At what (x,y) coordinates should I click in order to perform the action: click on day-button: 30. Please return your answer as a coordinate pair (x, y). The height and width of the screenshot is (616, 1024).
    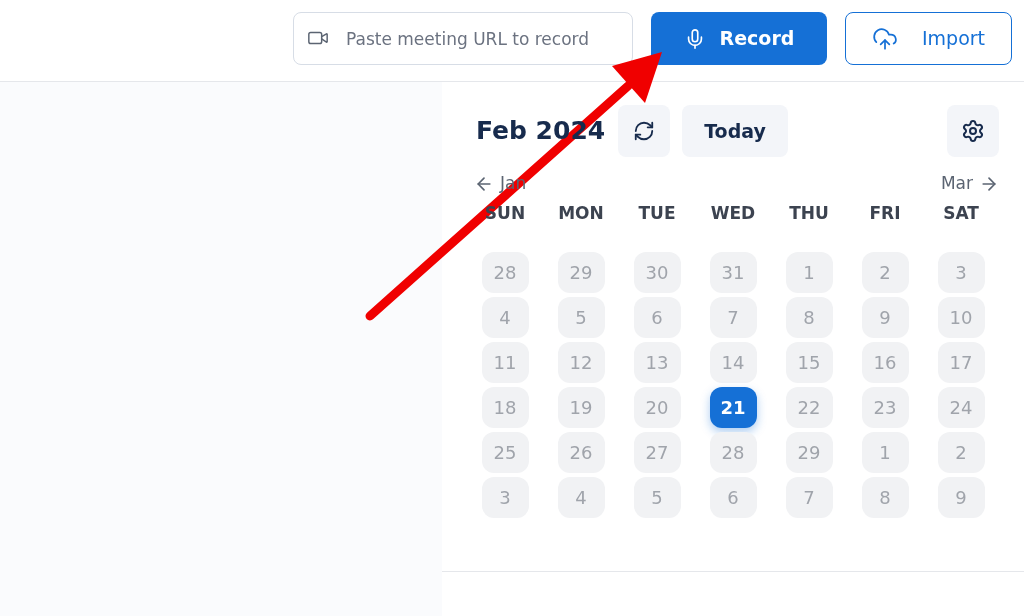
    Looking at the image, I should click on (657, 272).